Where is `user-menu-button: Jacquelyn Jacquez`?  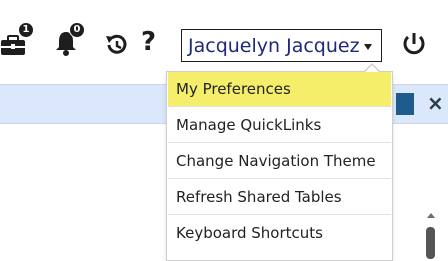
user-menu-button: Jacquelyn Jacquez is located at coordinates (281, 45).